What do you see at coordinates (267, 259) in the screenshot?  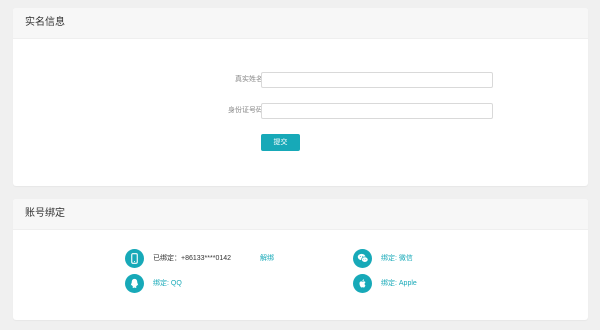 I see `unbind-link: 解绑` at bounding box center [267, 259].